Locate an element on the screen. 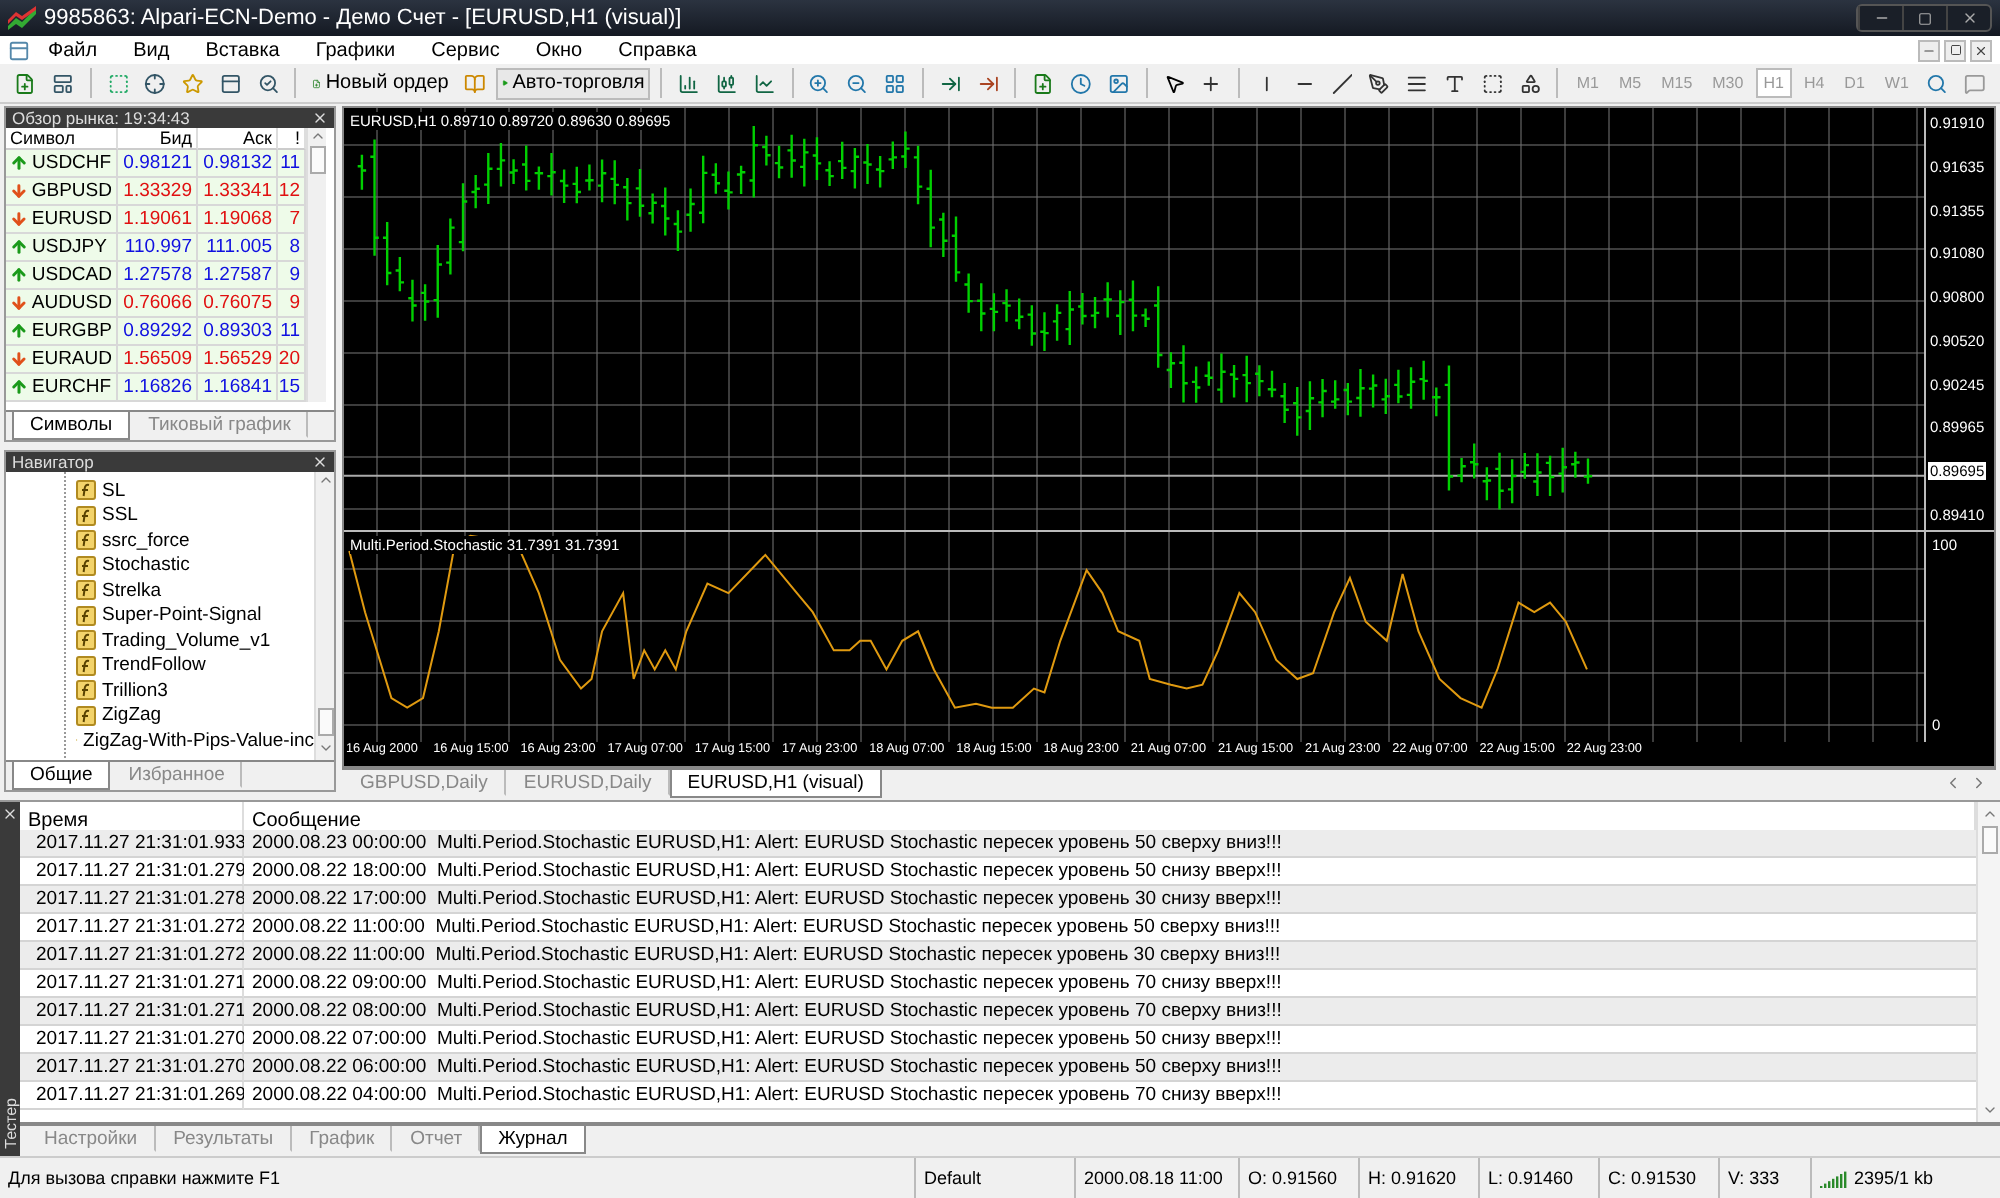 This screenshot has height=1198, width=2000. chart-tab: EURUSD,H1 (visual) is located at coordinates (775, 784).